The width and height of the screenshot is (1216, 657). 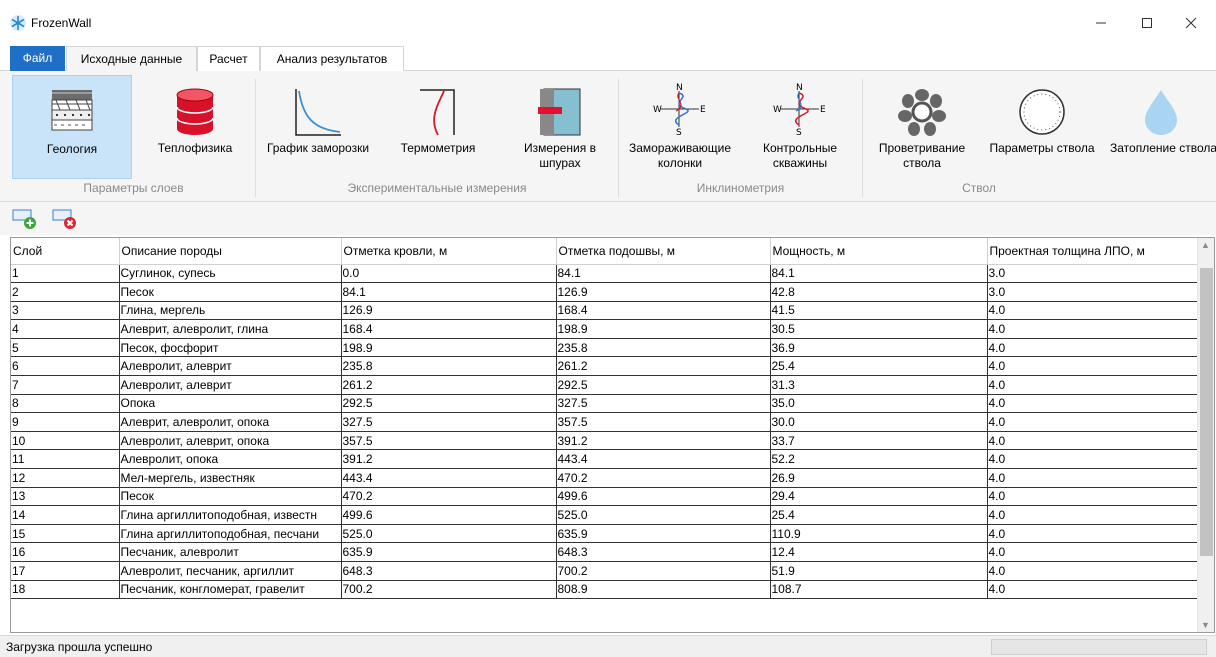 What do you see at coordinates (449, 404) in the screenshot?
I see `cell-top-mark: 292.5` at bounding box center [449, 404].